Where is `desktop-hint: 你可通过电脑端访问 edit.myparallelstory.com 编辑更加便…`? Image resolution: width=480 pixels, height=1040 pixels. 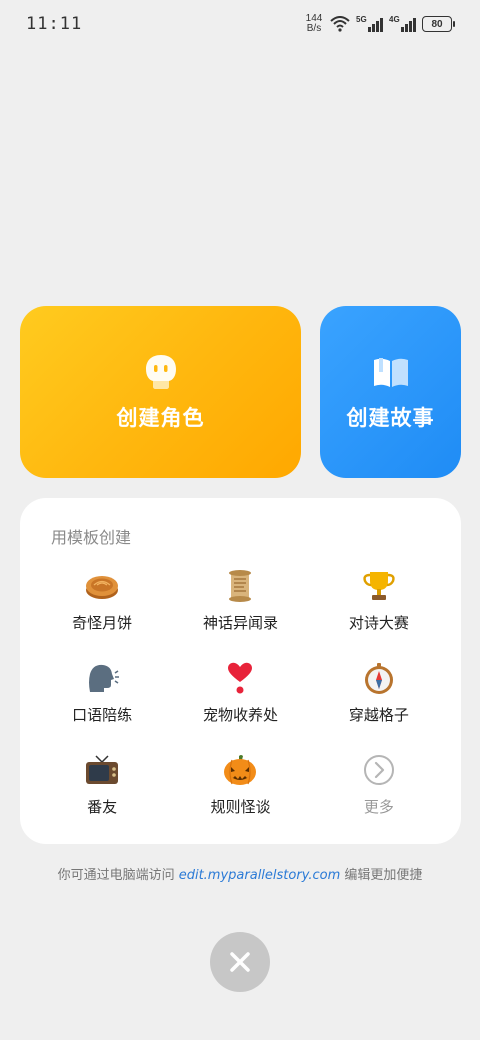
desktop-hint: 你可通过电脑端访问 edit.myparallelstory.com 编辑更加便… is located at coordinates (240, 875).